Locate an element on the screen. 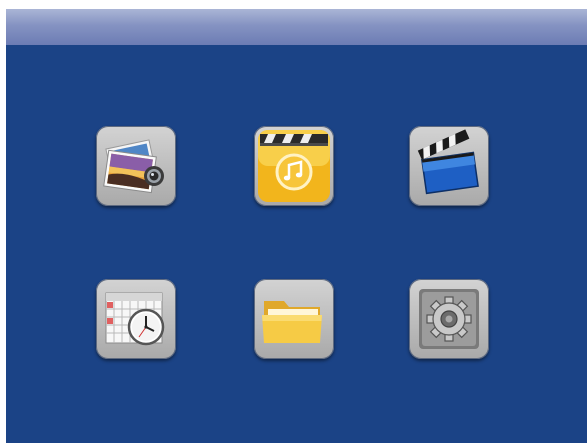 The height and width of the screenshot is (443, 587). settings-button is located at coordinates (449, 319).